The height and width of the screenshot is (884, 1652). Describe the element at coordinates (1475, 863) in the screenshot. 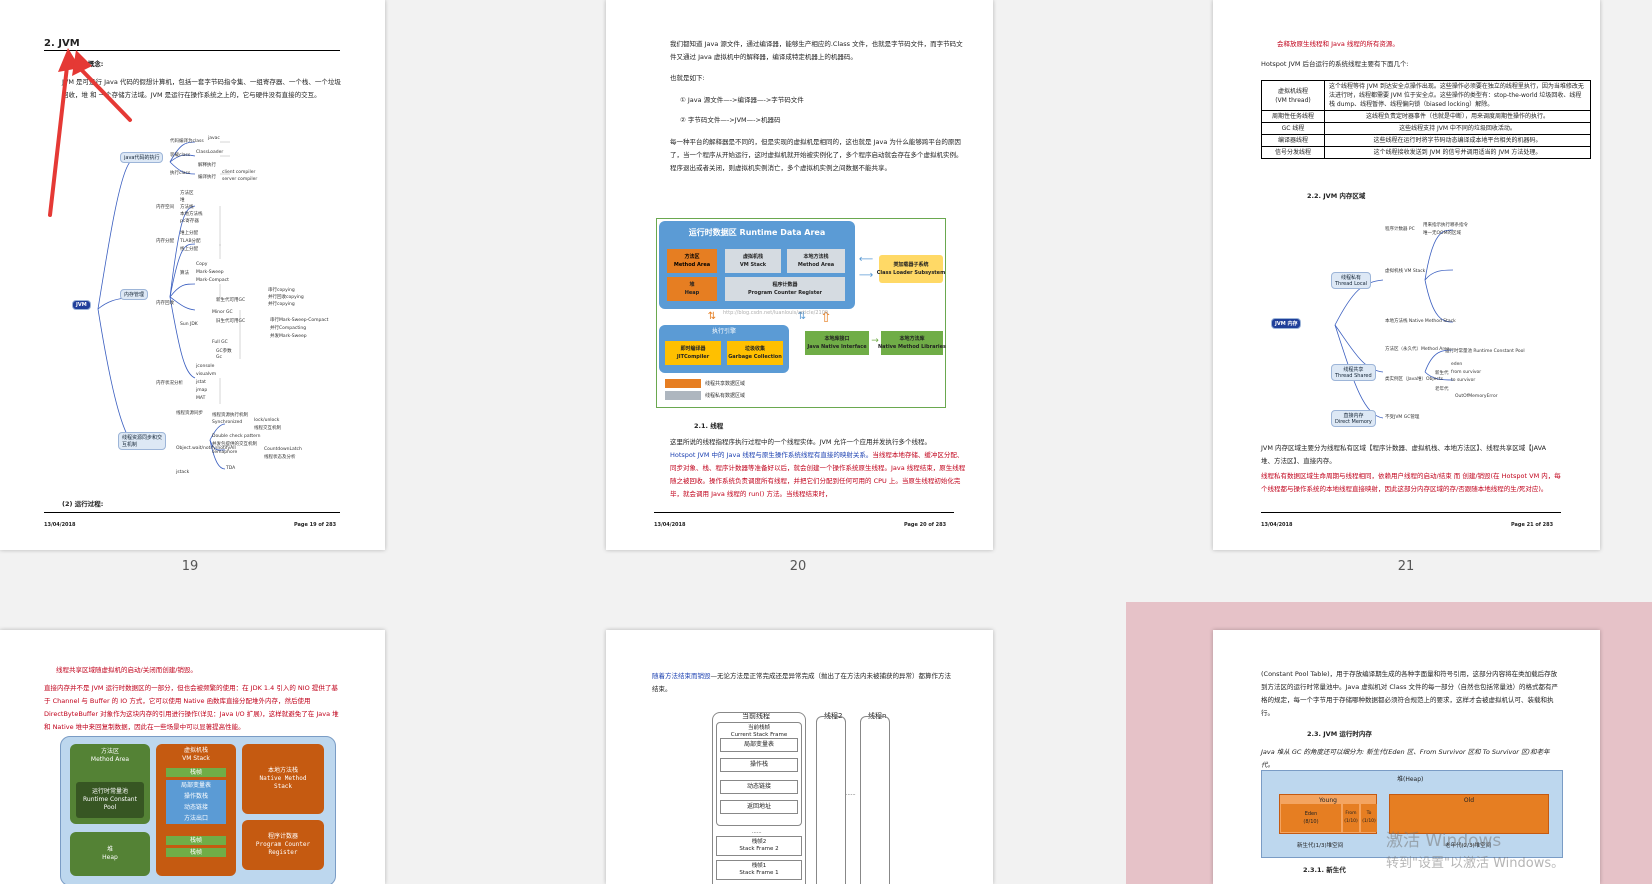

I see `activation-watermark-subtitle: 转到"设置"以激活 Windows。` at that location.